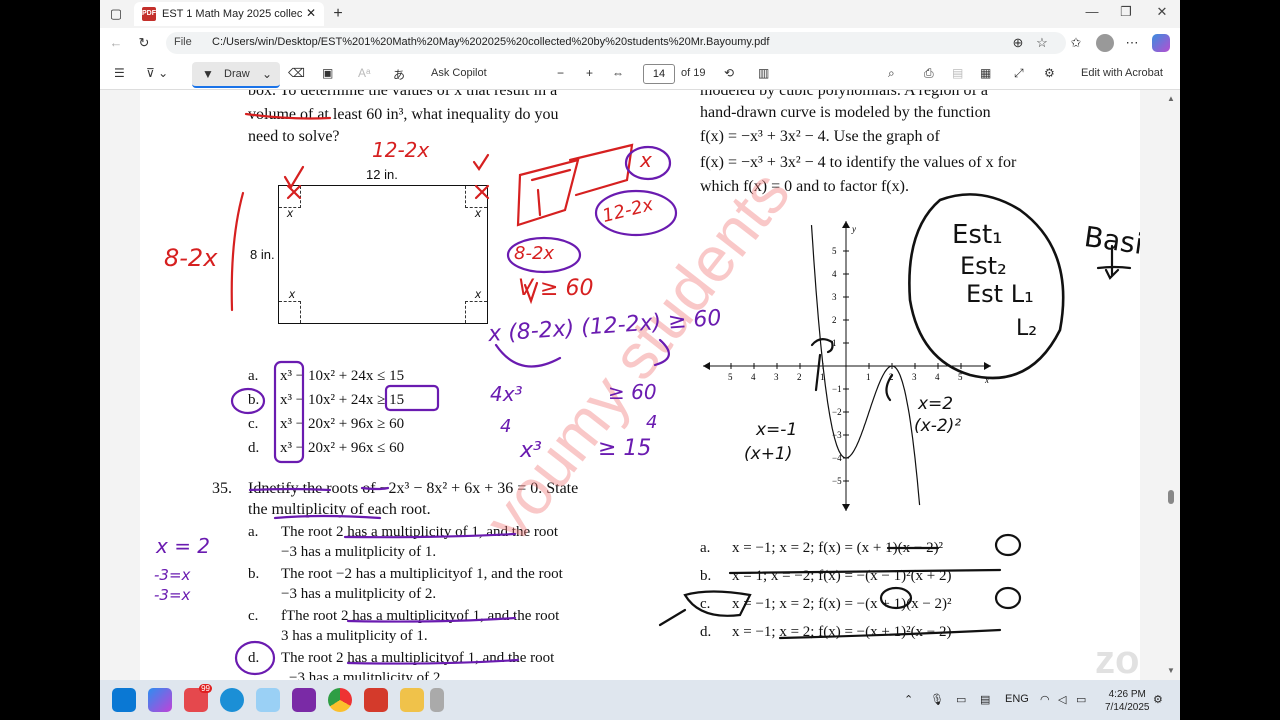 This screenshot has width=1280, height=720. I want to click on page-view-icon: ▥, so click(763, 73).